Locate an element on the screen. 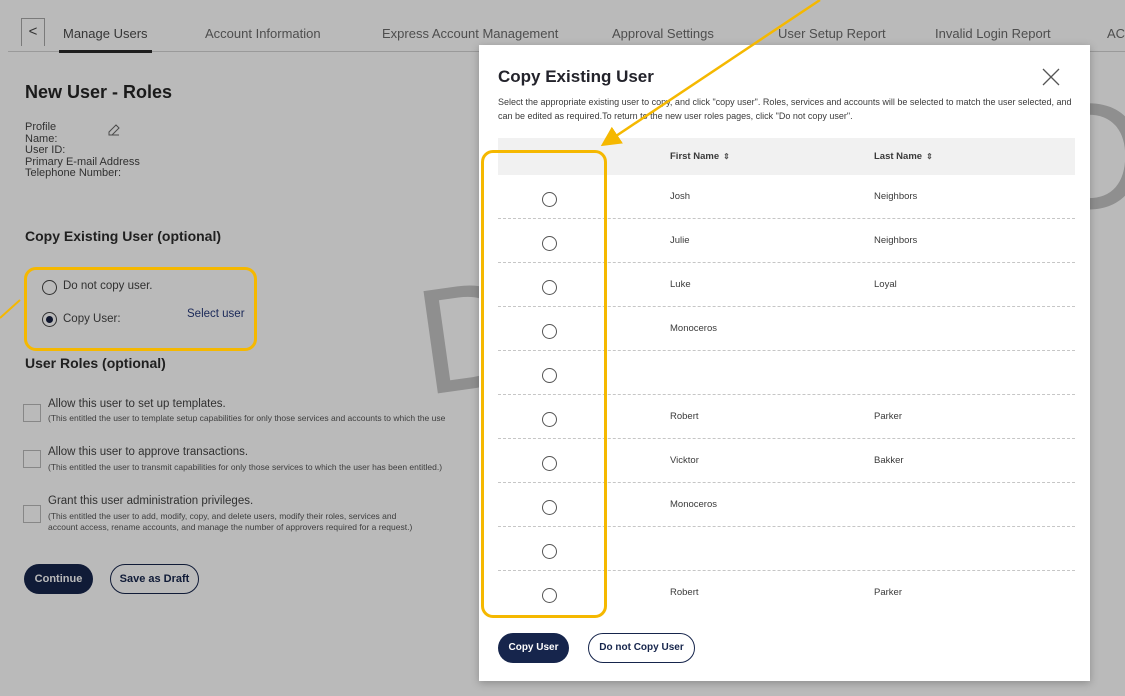 This screenshot has height=696, width=1125. first-name-cell: Julie is located at coordinates (680, 240).